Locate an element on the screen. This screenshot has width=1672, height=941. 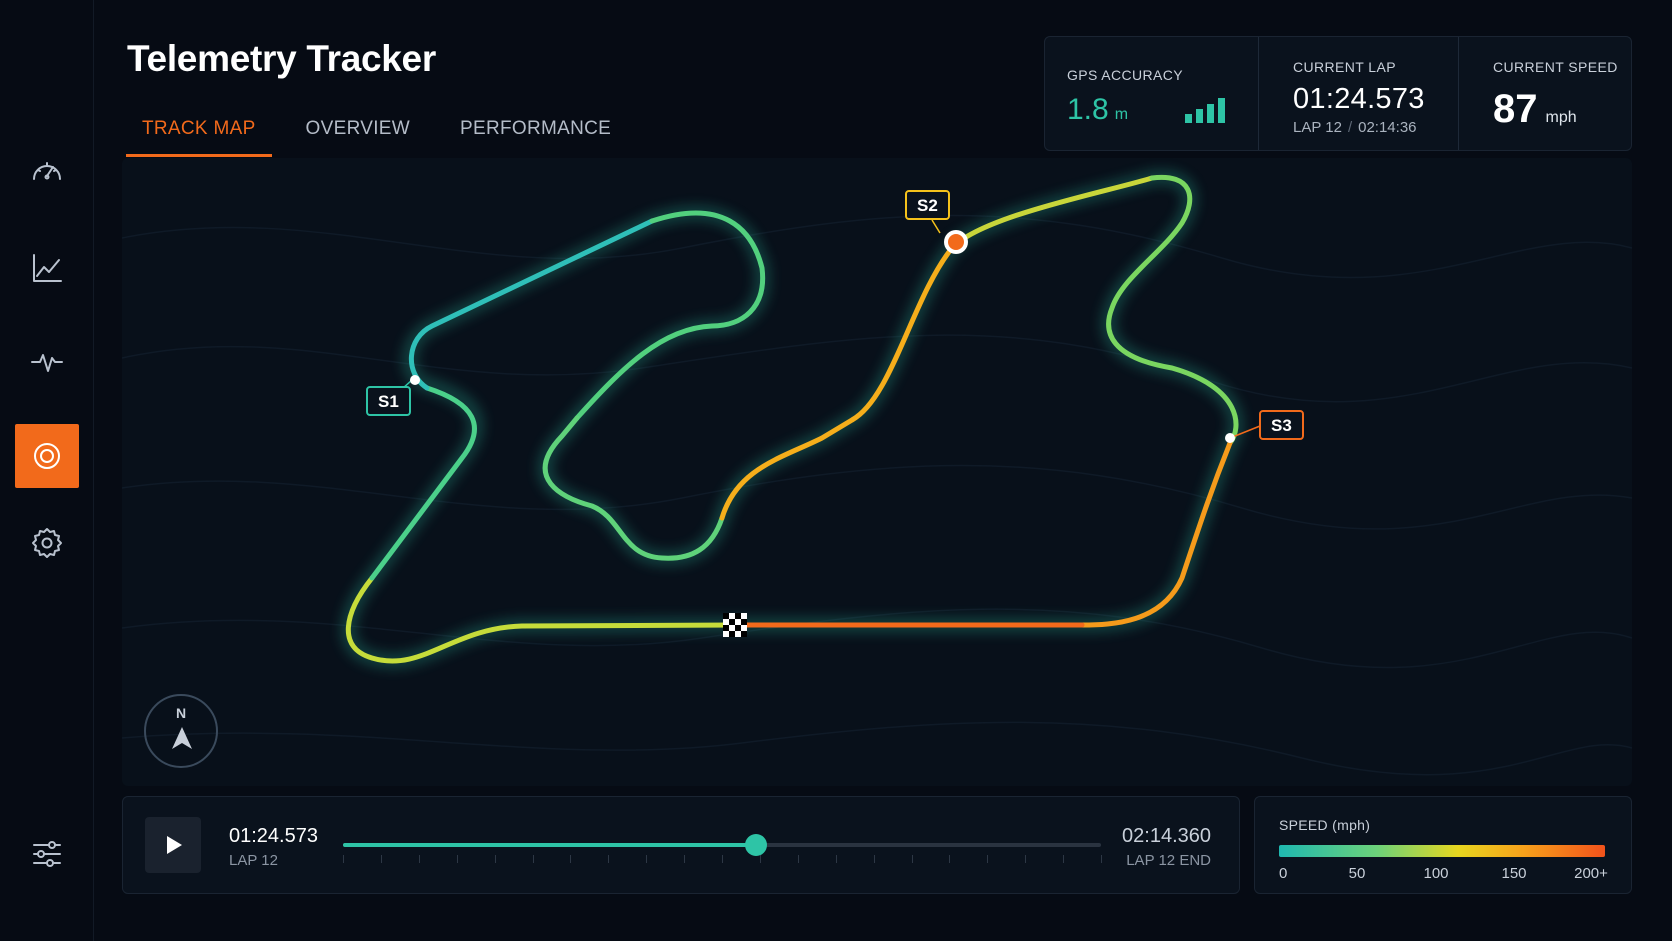
lap-total-time: 02:14:36 is located at coordinates (1387, 127).